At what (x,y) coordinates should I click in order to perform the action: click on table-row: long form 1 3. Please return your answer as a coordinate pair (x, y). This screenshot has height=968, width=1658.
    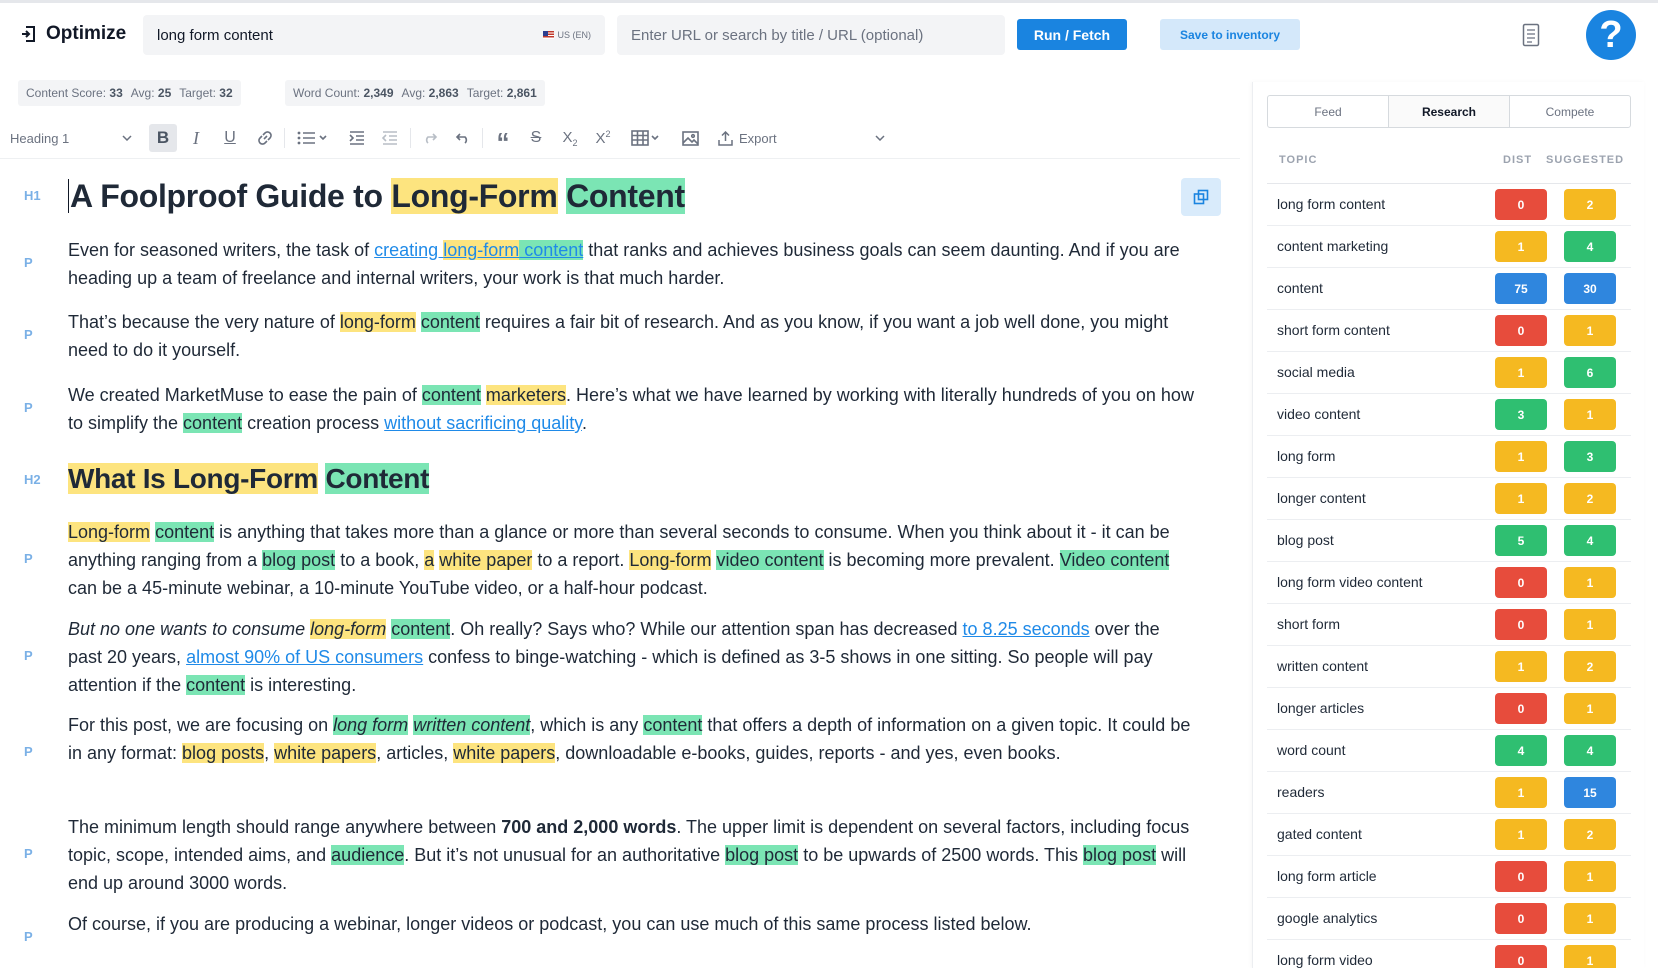
    Looking at the image, I should click on (1449, 457).